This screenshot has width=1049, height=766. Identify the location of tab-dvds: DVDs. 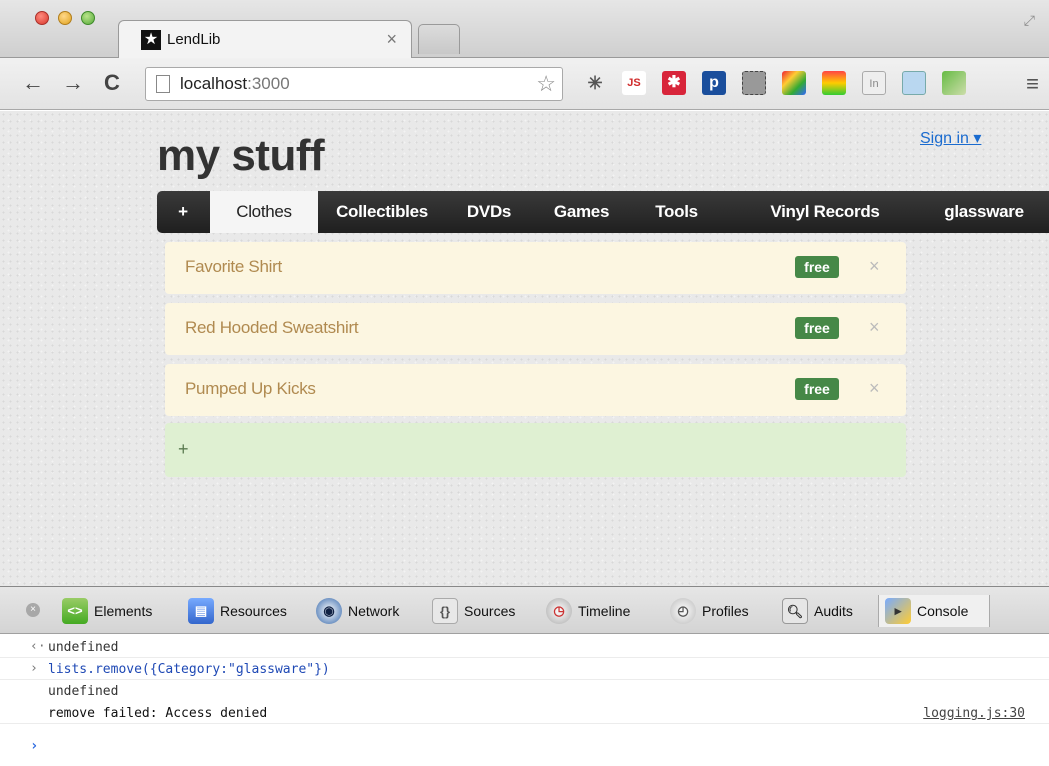
(489, 212).